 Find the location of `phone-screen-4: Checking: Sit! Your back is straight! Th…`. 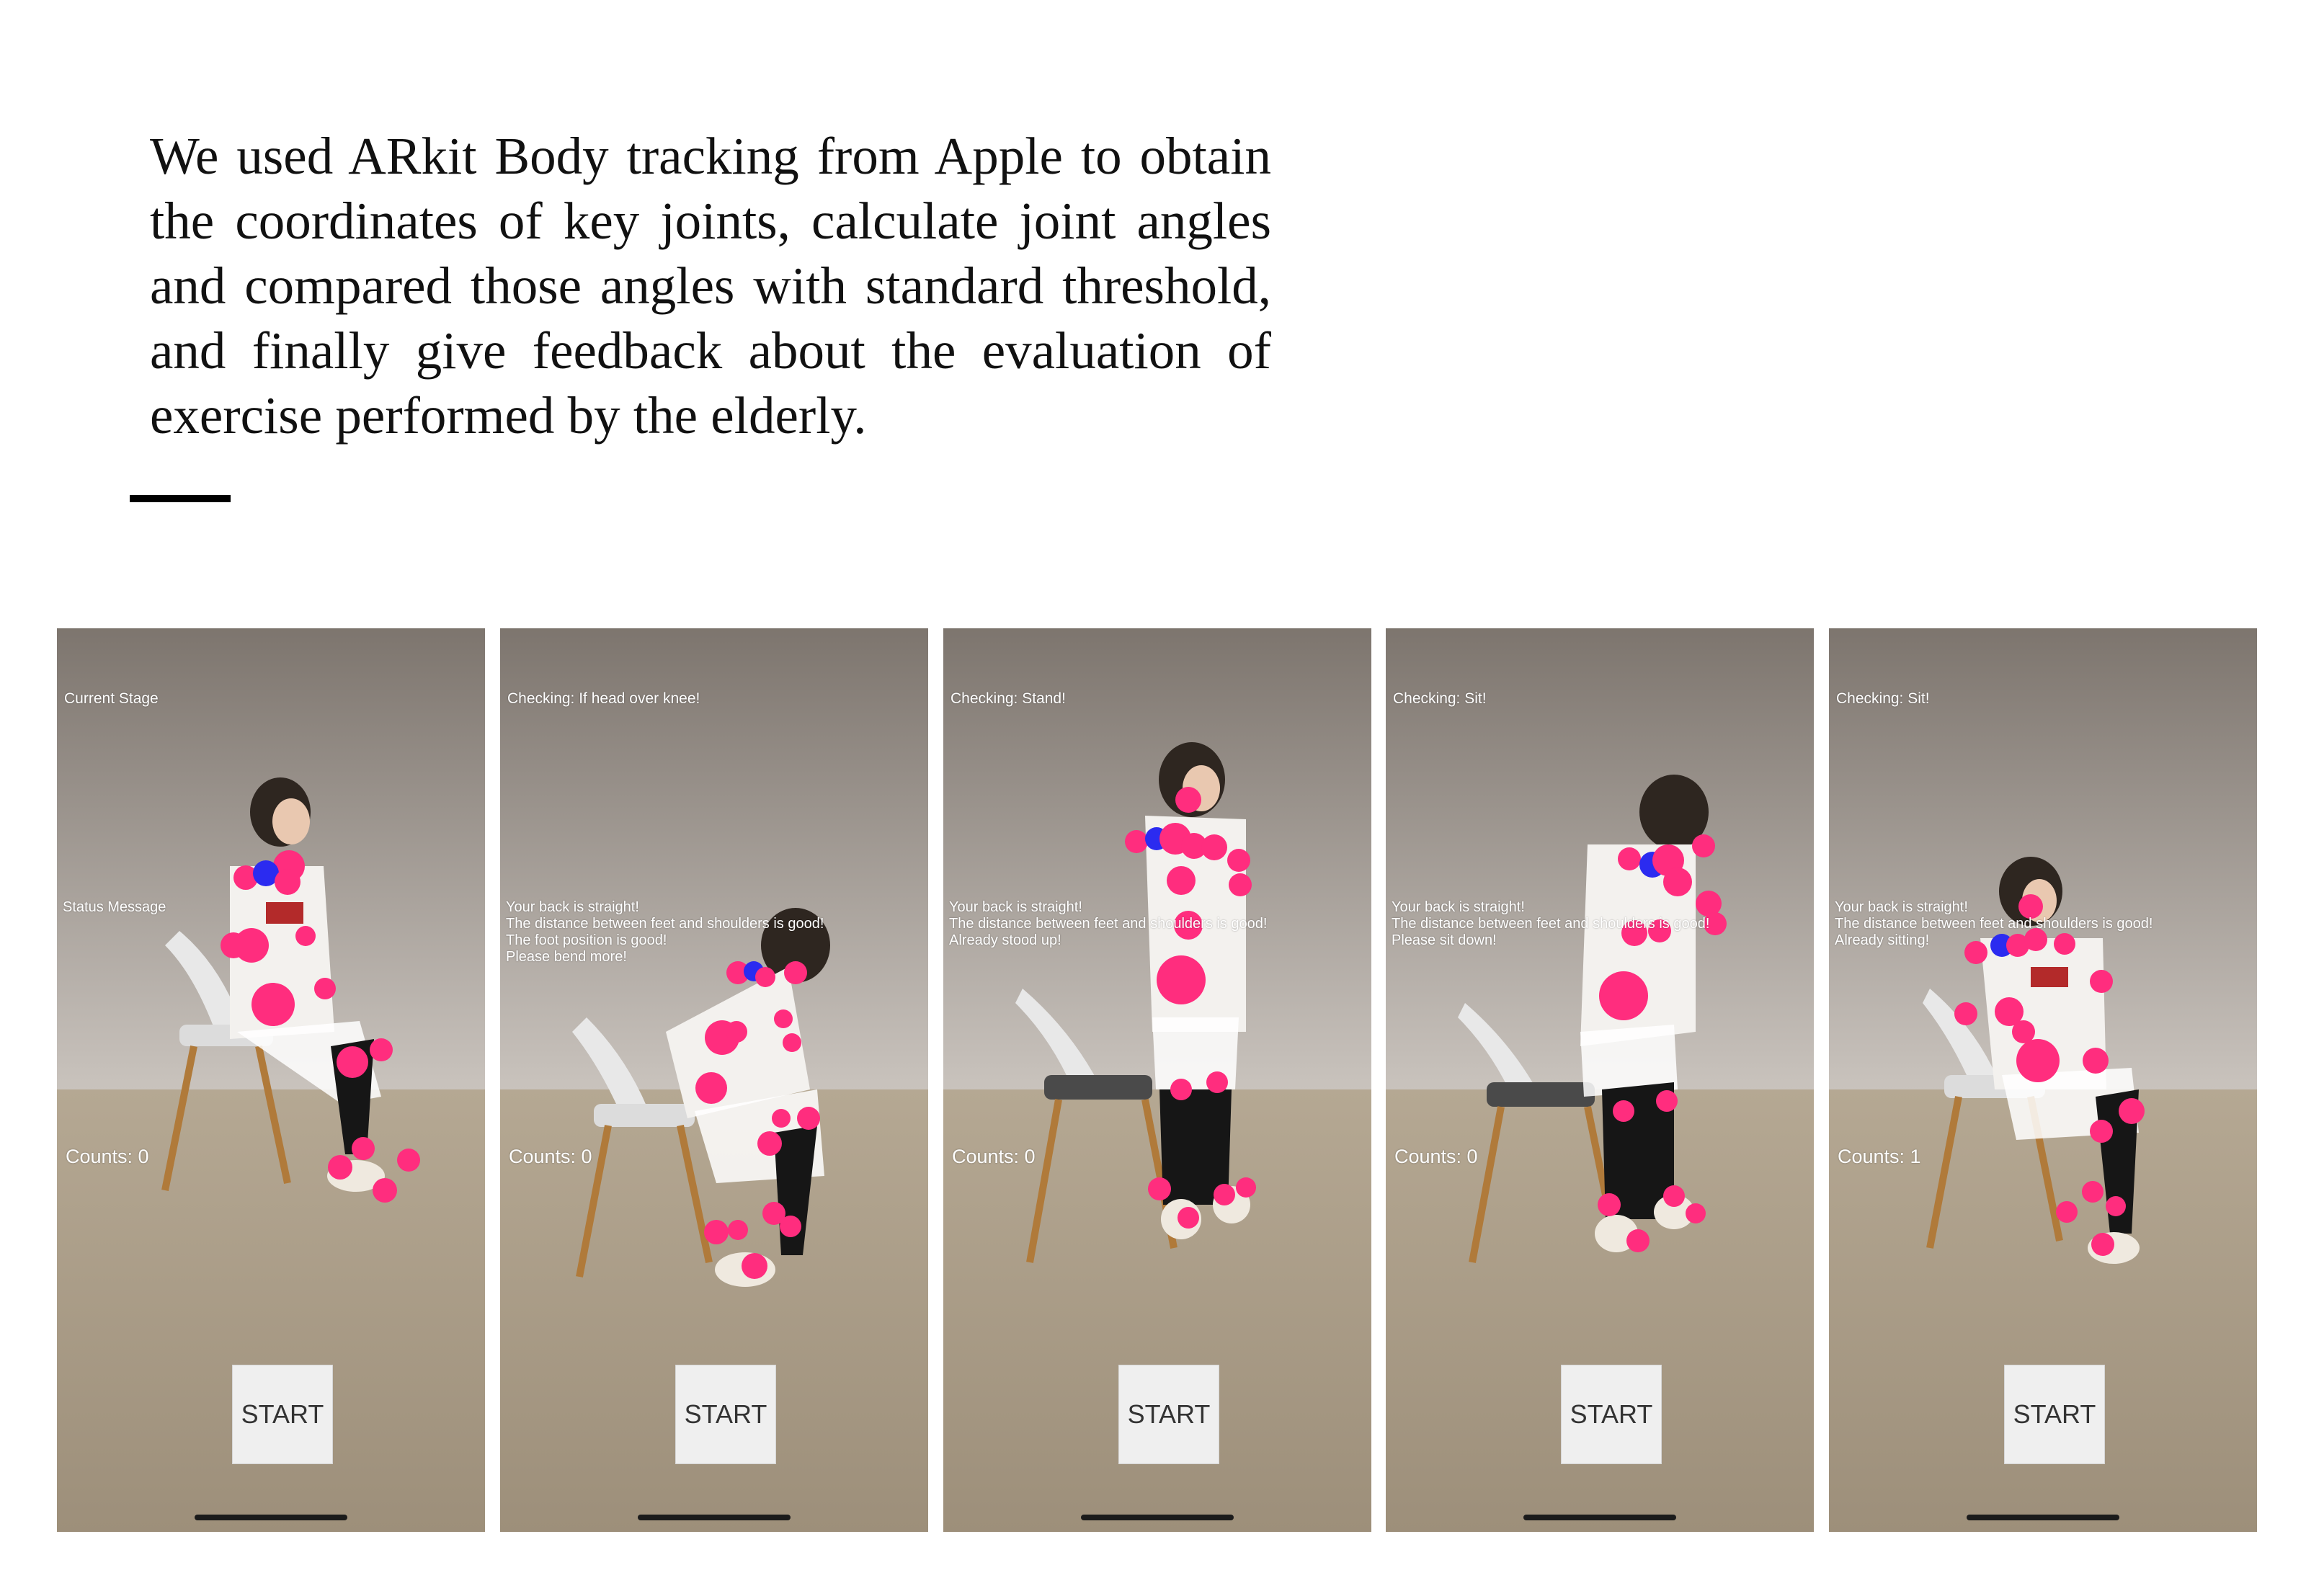

phone-screen-4: Checking: Sit! Your back is straight! Th… is located at coordinates (1600, 1080).